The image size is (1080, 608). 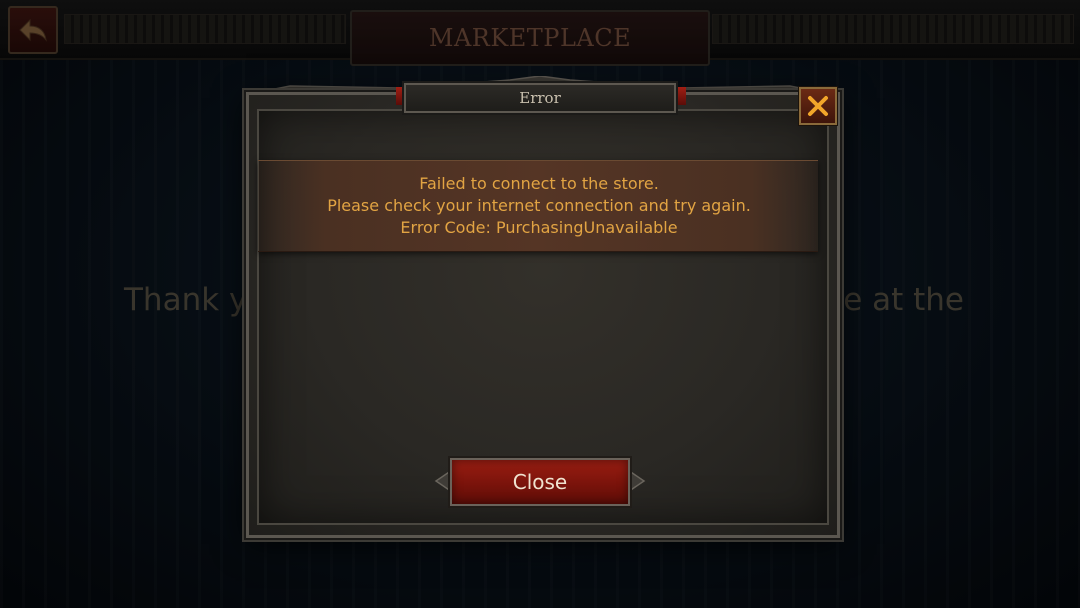 I want to click on dialog-title: Error, so click(x=540, y=98).